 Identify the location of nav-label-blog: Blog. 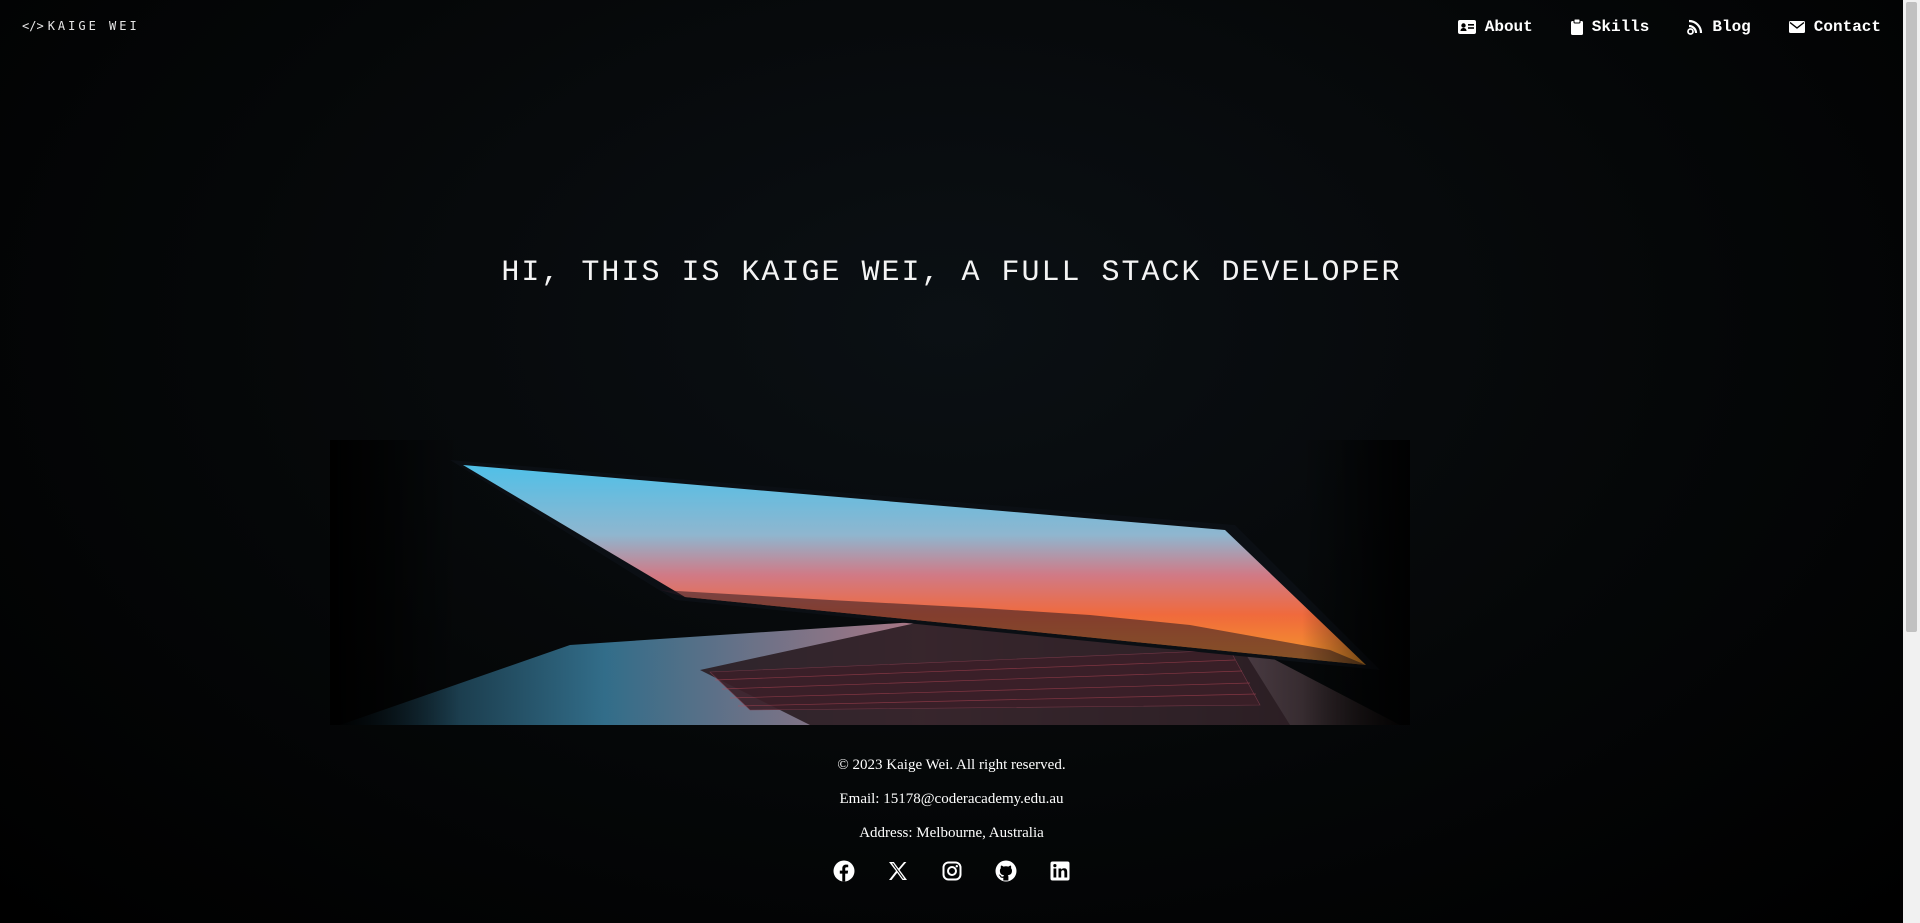
(1731, 27).